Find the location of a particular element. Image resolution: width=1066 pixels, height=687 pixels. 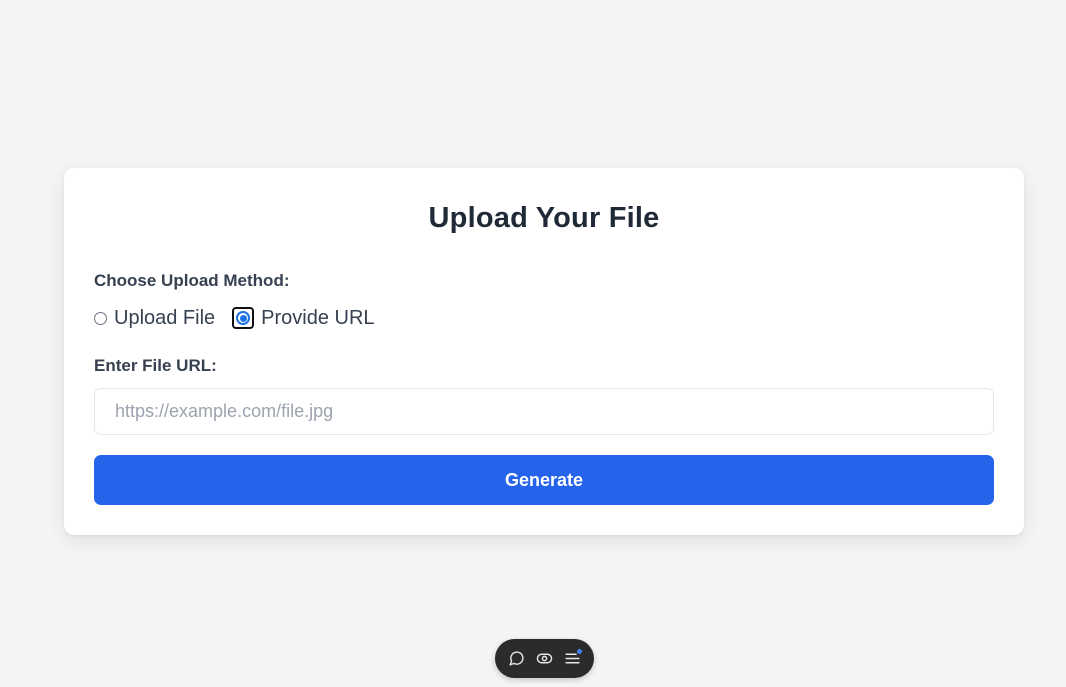

comment-icon is located at coordinates (516, 658).